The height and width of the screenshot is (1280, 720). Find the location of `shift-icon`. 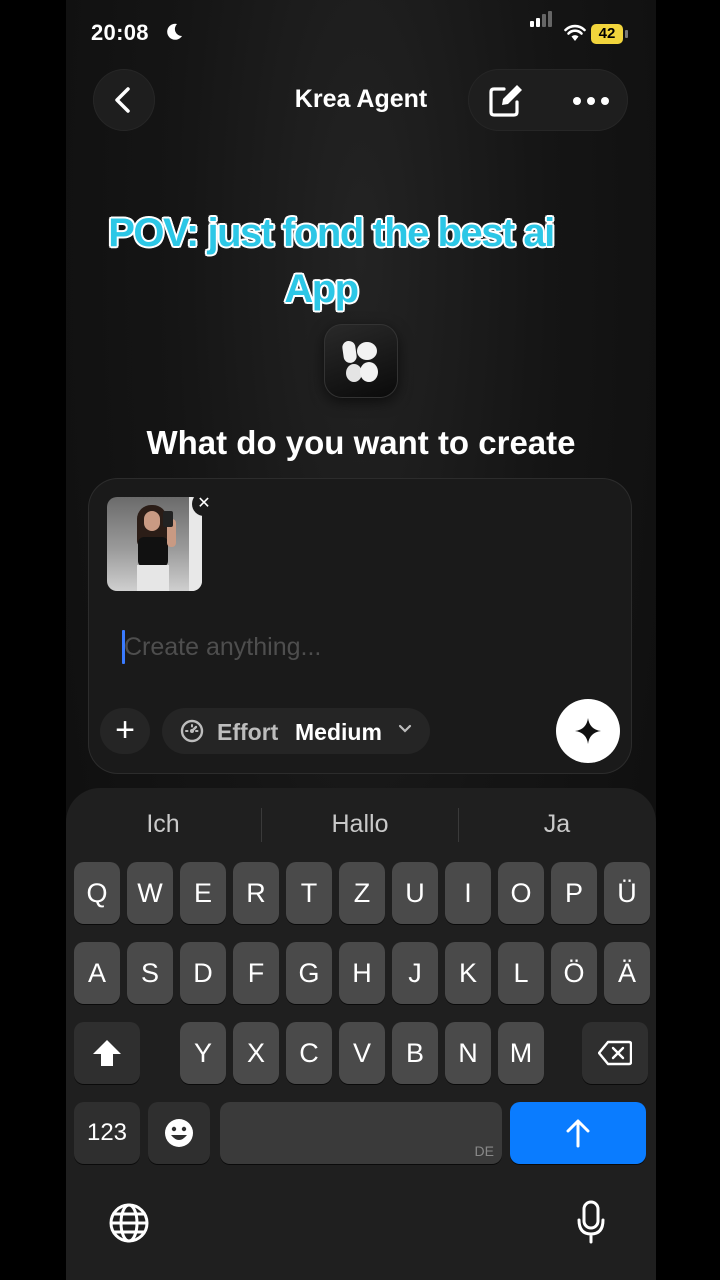

shift-icon is located at coordinates (107, 1053).